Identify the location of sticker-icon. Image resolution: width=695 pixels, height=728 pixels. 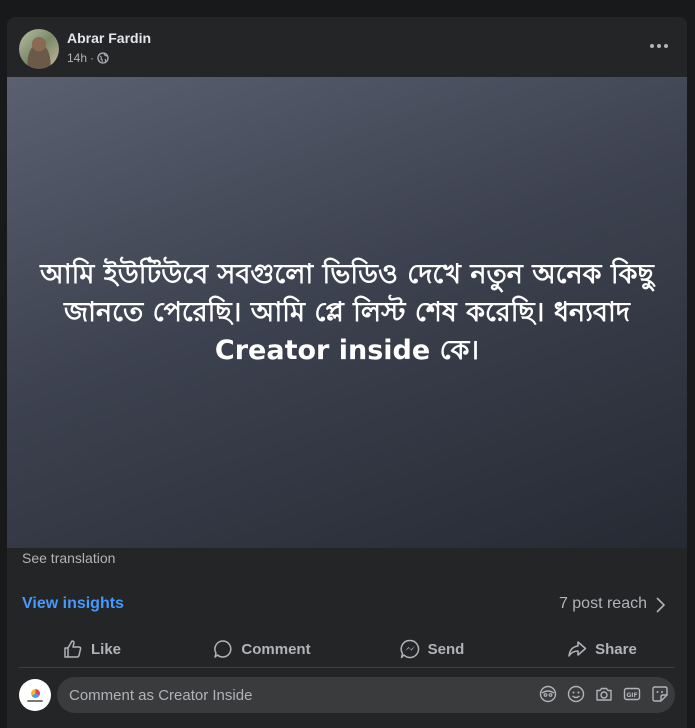
(660, 694).